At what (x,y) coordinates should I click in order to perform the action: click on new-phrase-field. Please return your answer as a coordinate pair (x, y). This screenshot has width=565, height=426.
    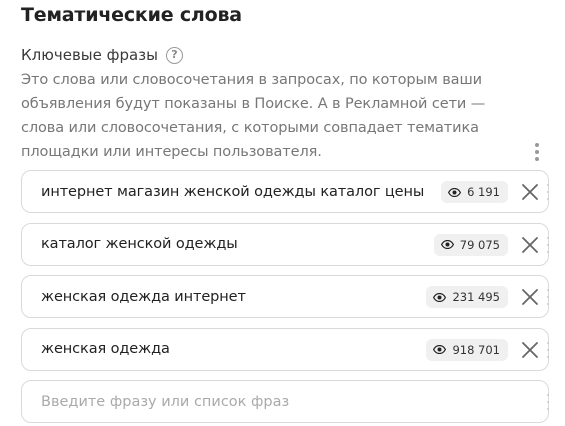
    Looking at the image, I should click on (285, 401).